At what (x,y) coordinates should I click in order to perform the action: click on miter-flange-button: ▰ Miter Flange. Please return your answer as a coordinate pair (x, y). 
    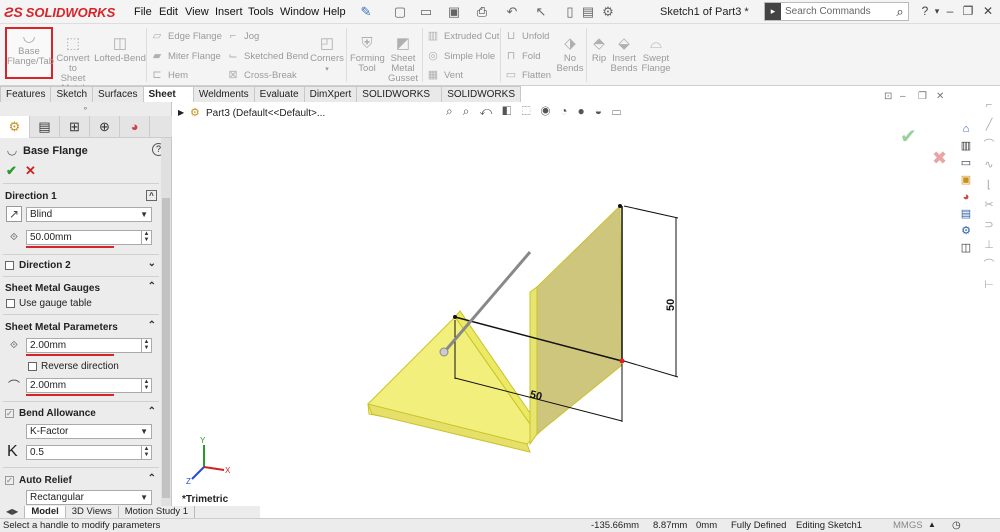
    Looking at the image, I should click on (185, 56).